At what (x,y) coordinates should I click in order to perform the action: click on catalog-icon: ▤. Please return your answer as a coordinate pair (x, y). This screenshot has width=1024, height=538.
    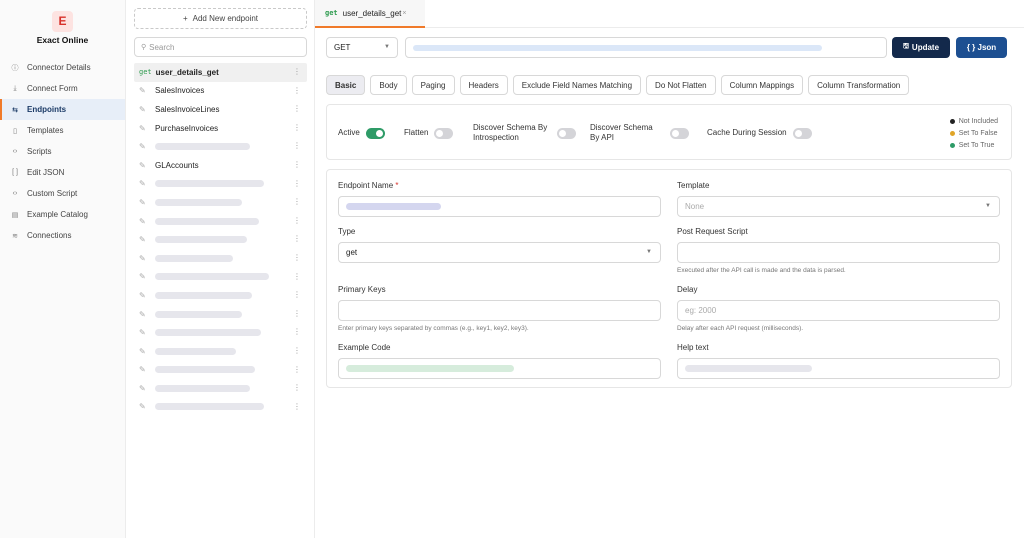
    Looking at the image, I should click on (15, 215).